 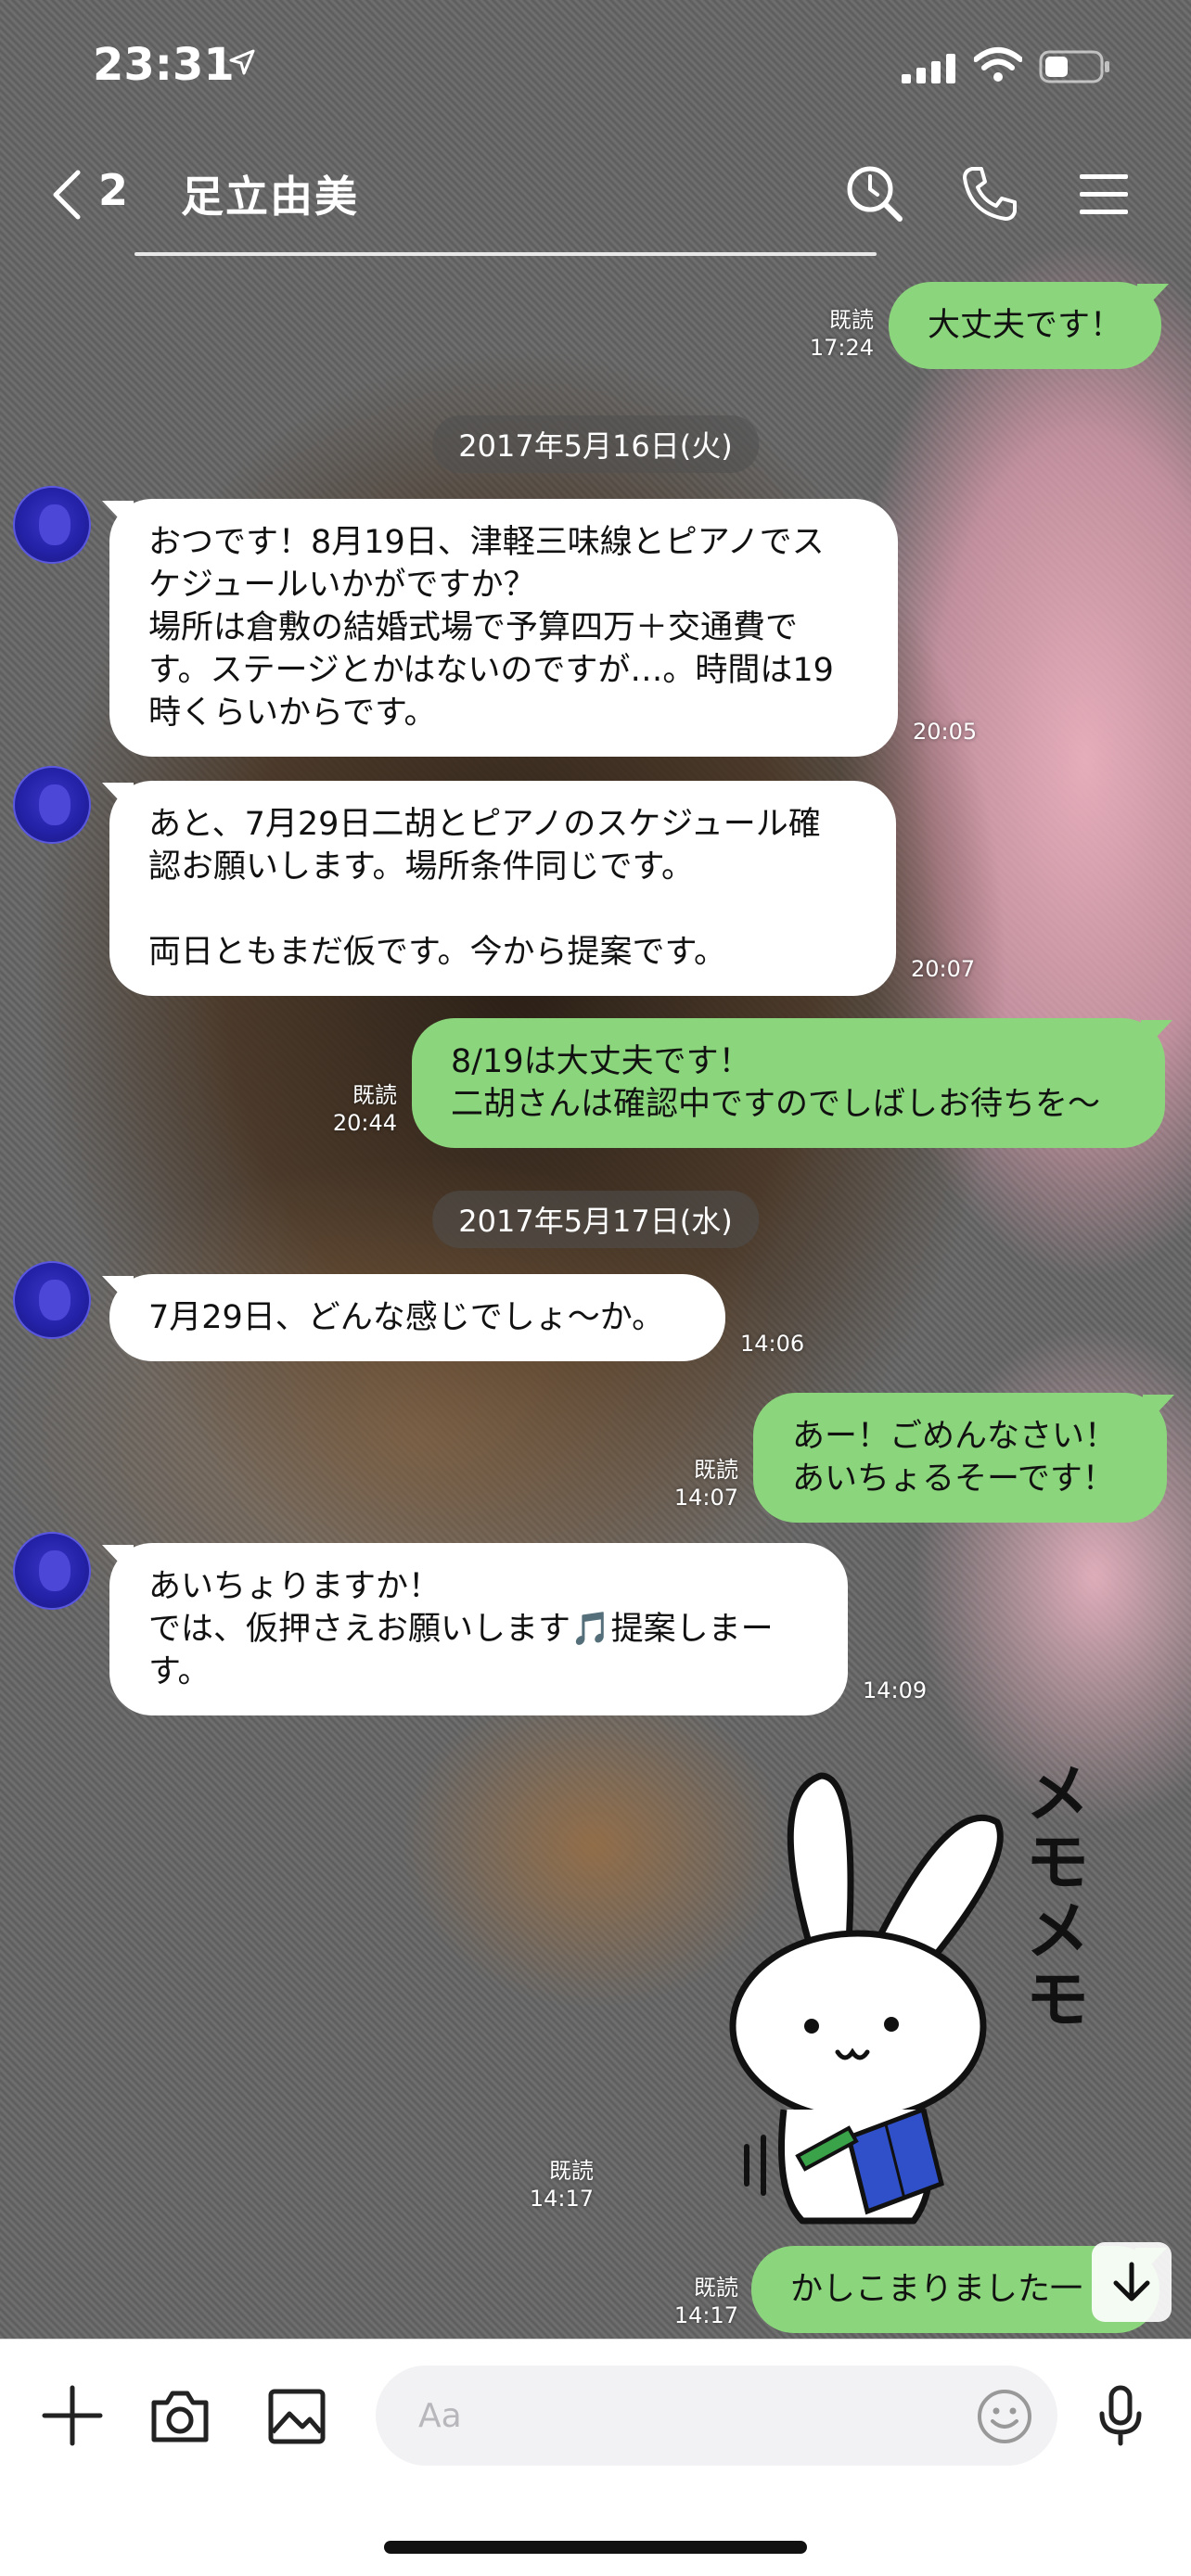 I want to click on outgoing-message: 大丈夫です！, so click(x=1025, y=326).